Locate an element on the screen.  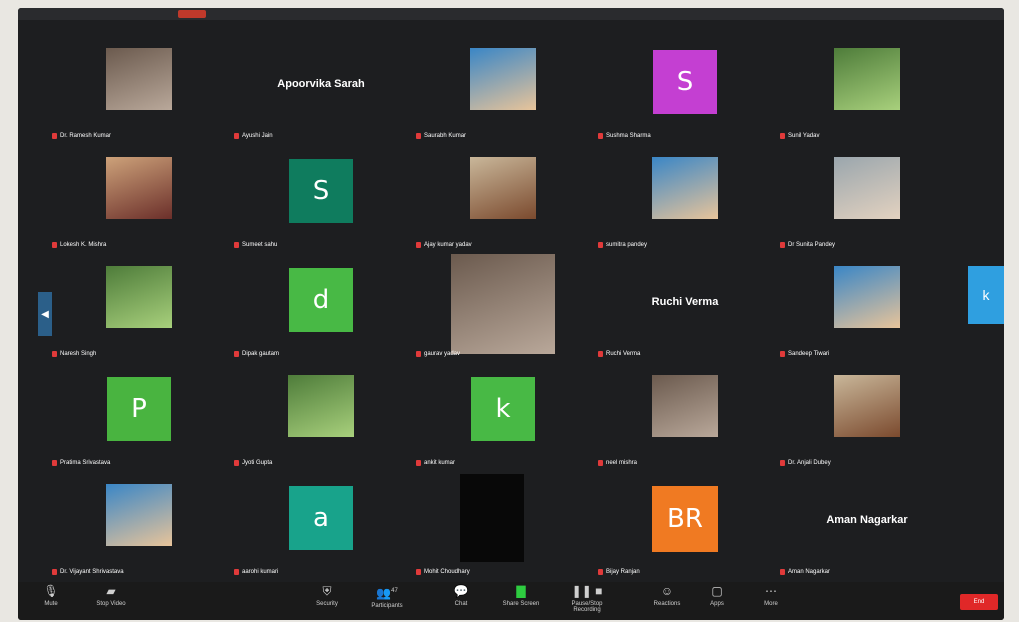
participant-name-label: Sunil Yadav is located at coordinates (799, 136).